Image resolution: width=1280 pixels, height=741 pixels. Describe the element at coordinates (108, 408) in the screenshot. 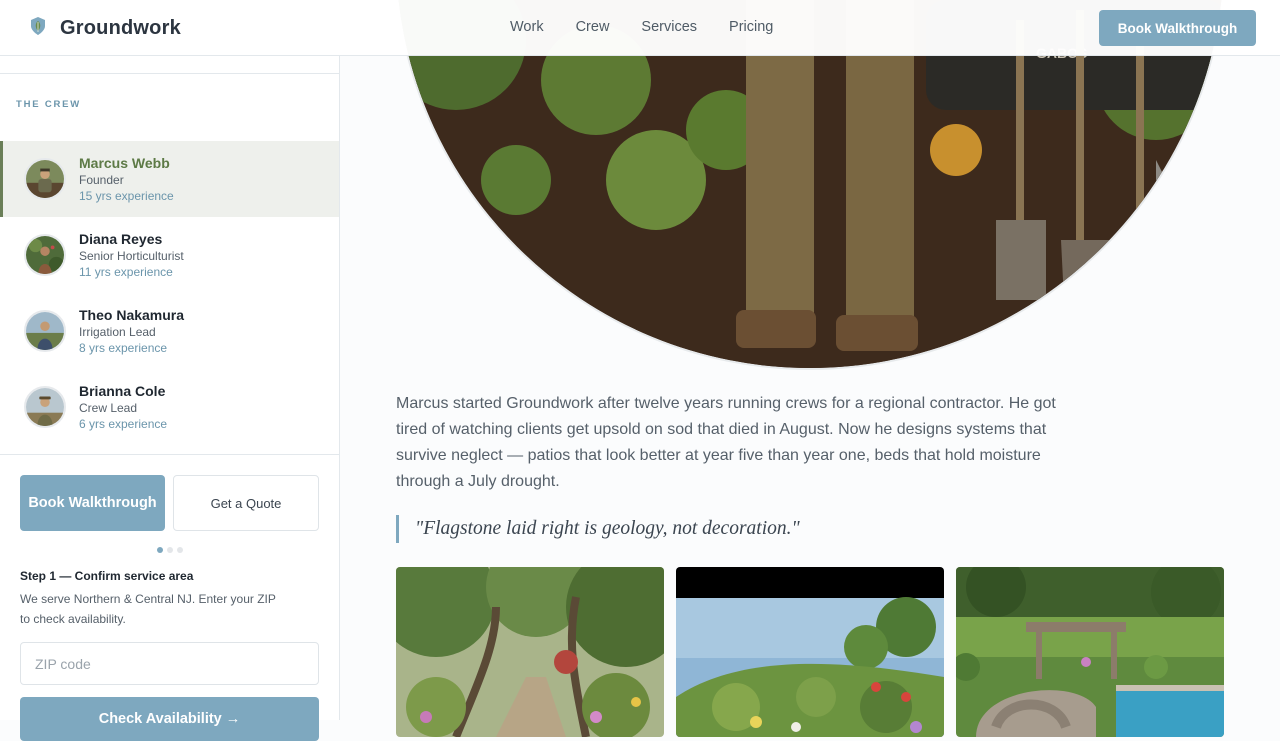

I see `crew-role: Crew Lead` at that location.